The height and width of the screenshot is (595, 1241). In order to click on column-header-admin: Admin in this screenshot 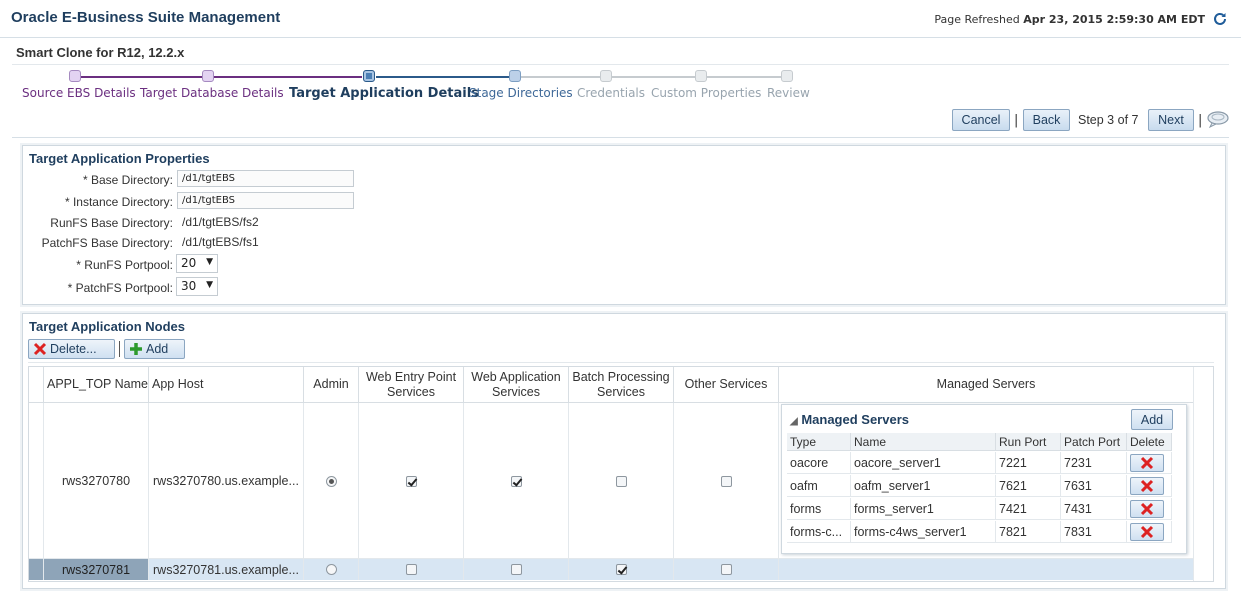, I will do `click(331, 385)`.